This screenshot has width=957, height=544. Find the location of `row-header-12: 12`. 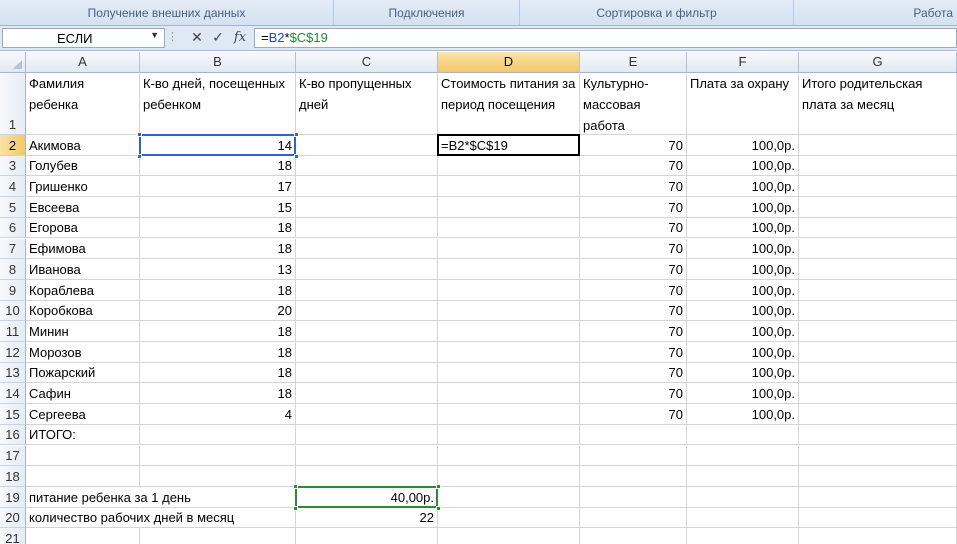

row-header-12: 12 is located at coordinates (13, 352).